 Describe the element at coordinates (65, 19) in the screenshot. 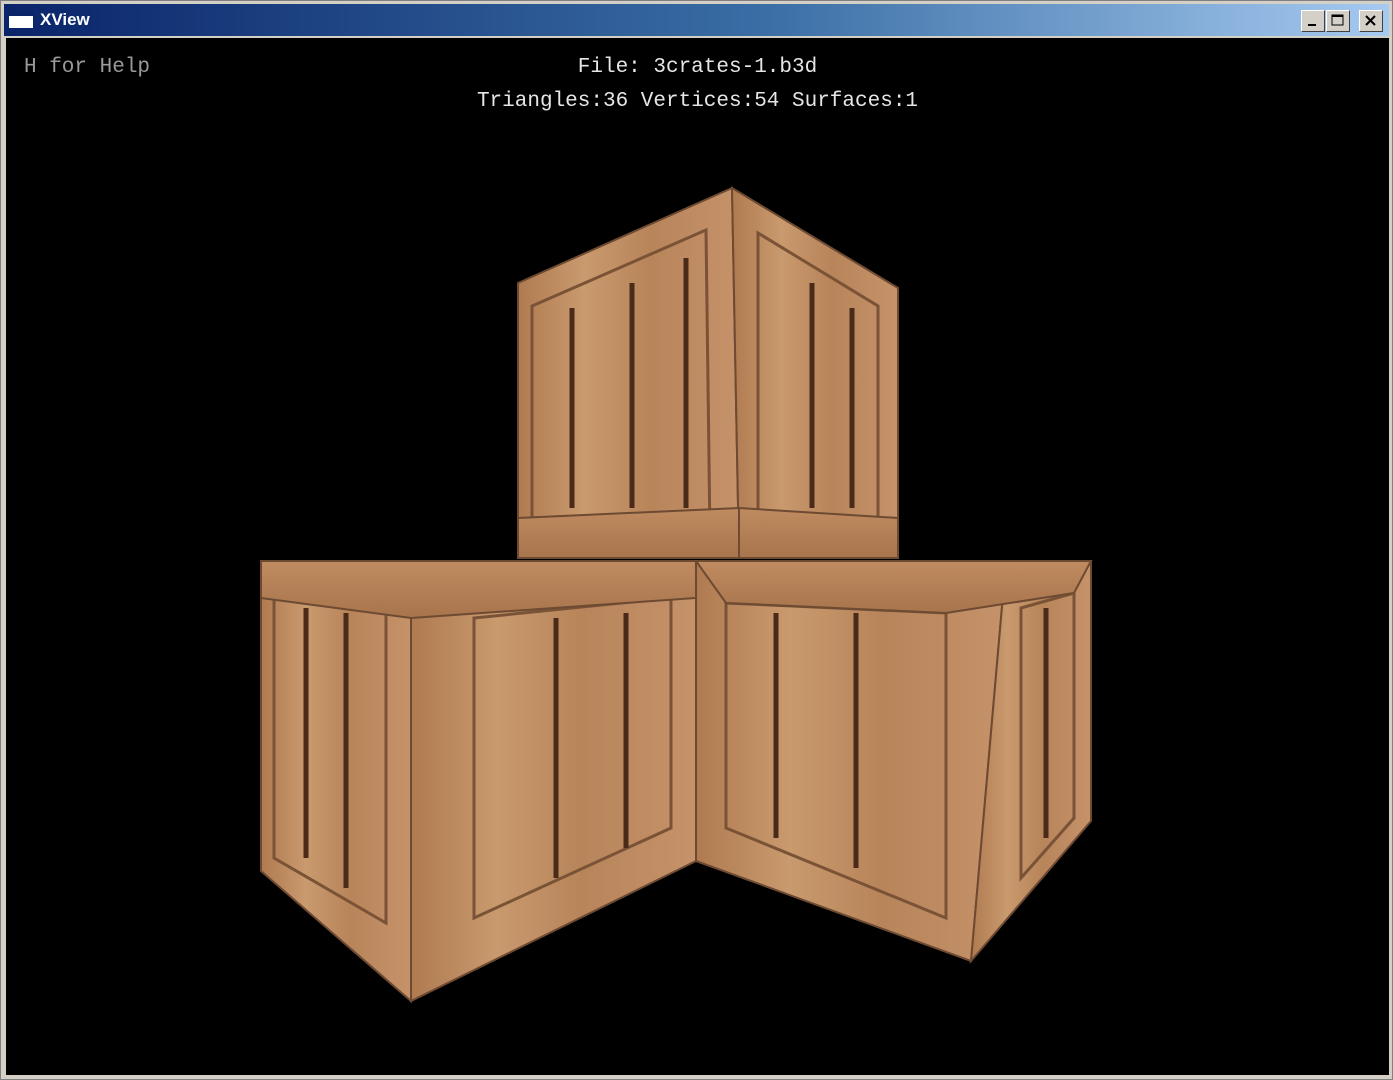

I see `window-title: XView` at that location.